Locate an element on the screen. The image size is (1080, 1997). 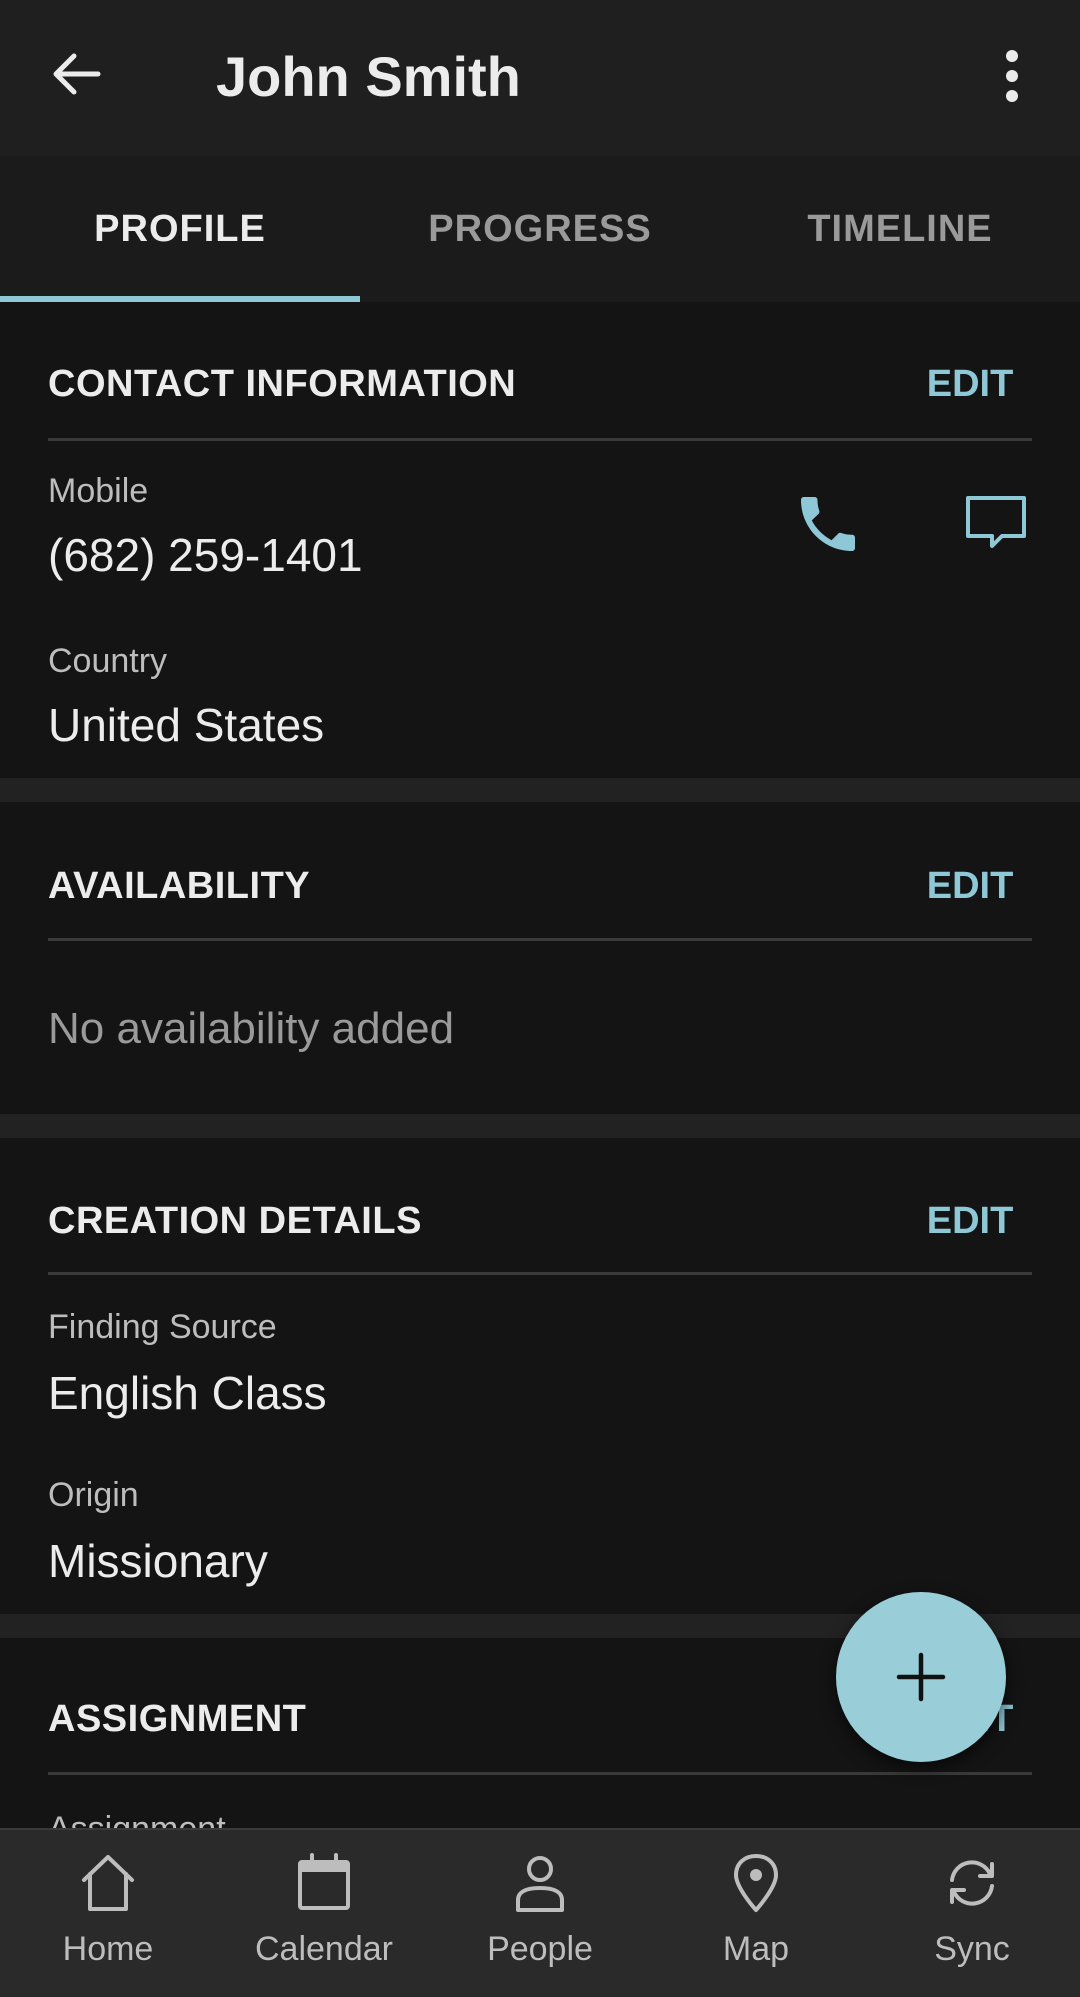
section-heading: ASSIGNMENT is located at coordinates (177, 1719).